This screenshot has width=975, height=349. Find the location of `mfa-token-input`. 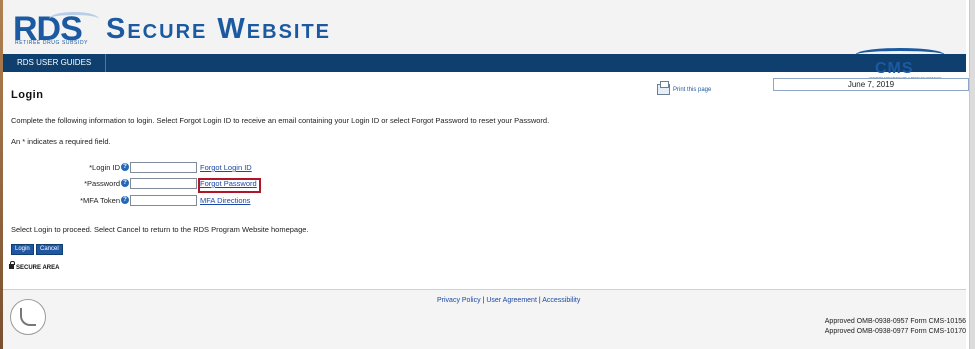

mfa-token-input is located at coordinates (163, 200).